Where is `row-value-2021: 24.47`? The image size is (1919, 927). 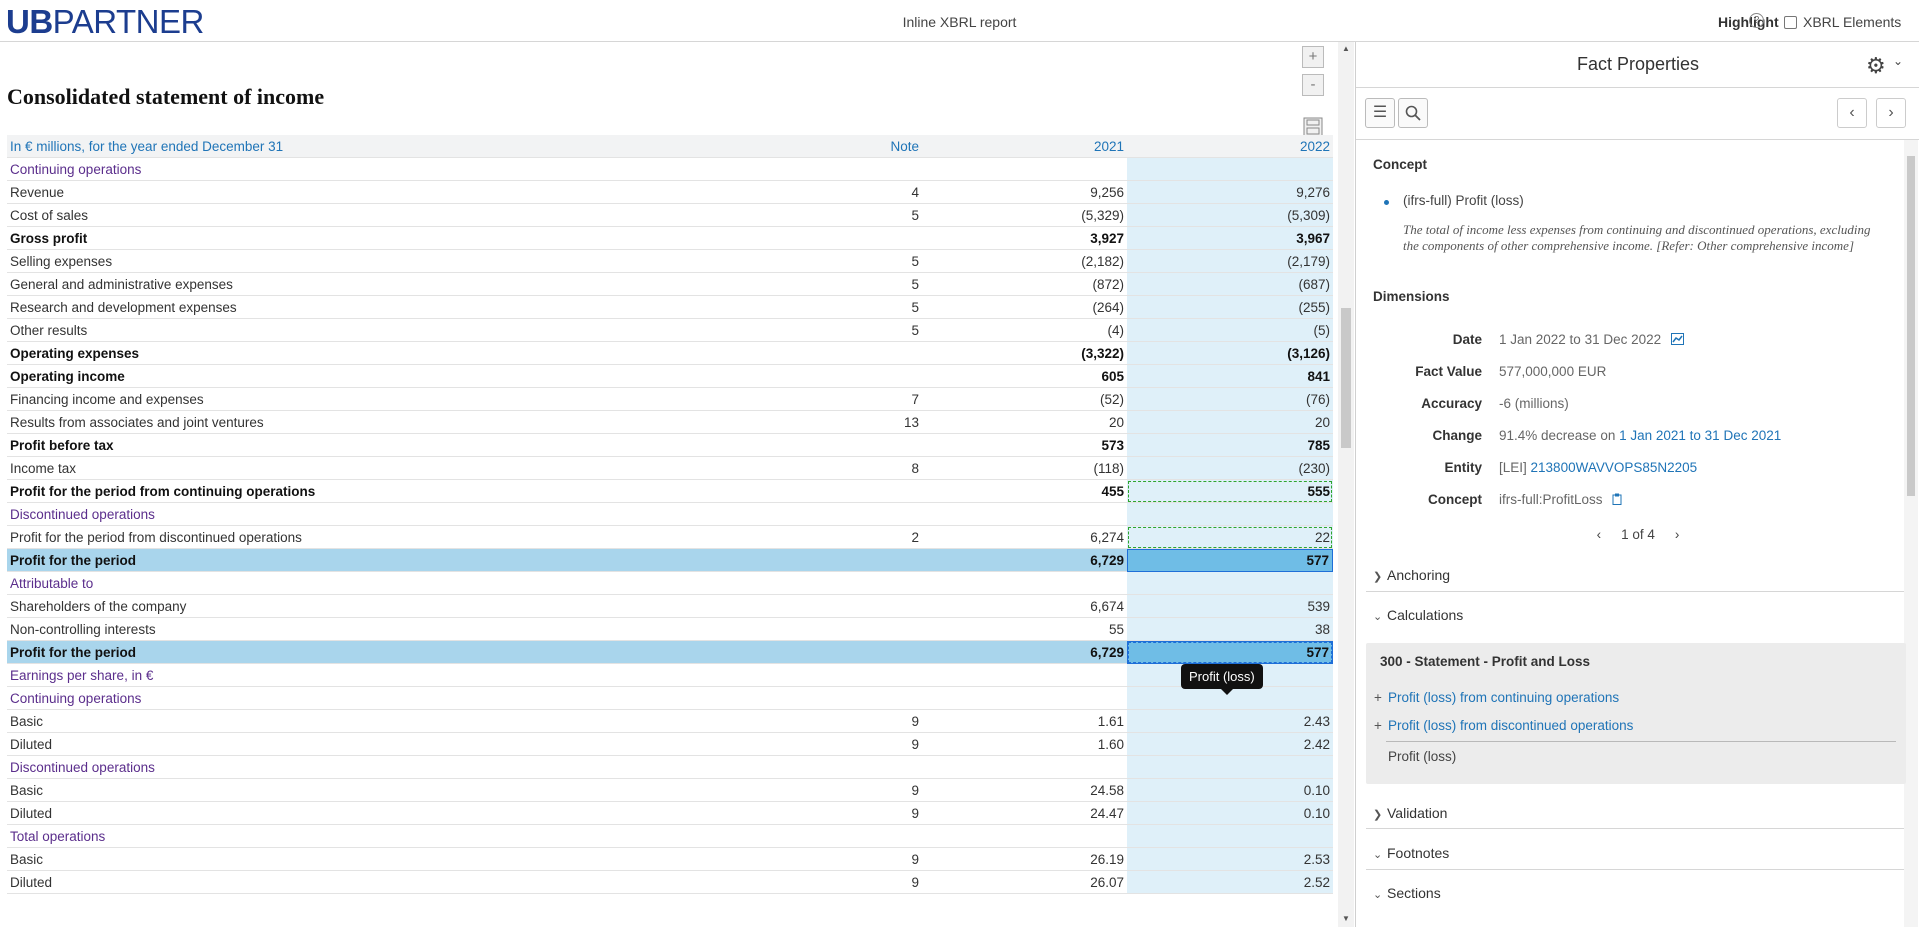
row-value-2021: 24.47 is located at coordinates (1024, 813).